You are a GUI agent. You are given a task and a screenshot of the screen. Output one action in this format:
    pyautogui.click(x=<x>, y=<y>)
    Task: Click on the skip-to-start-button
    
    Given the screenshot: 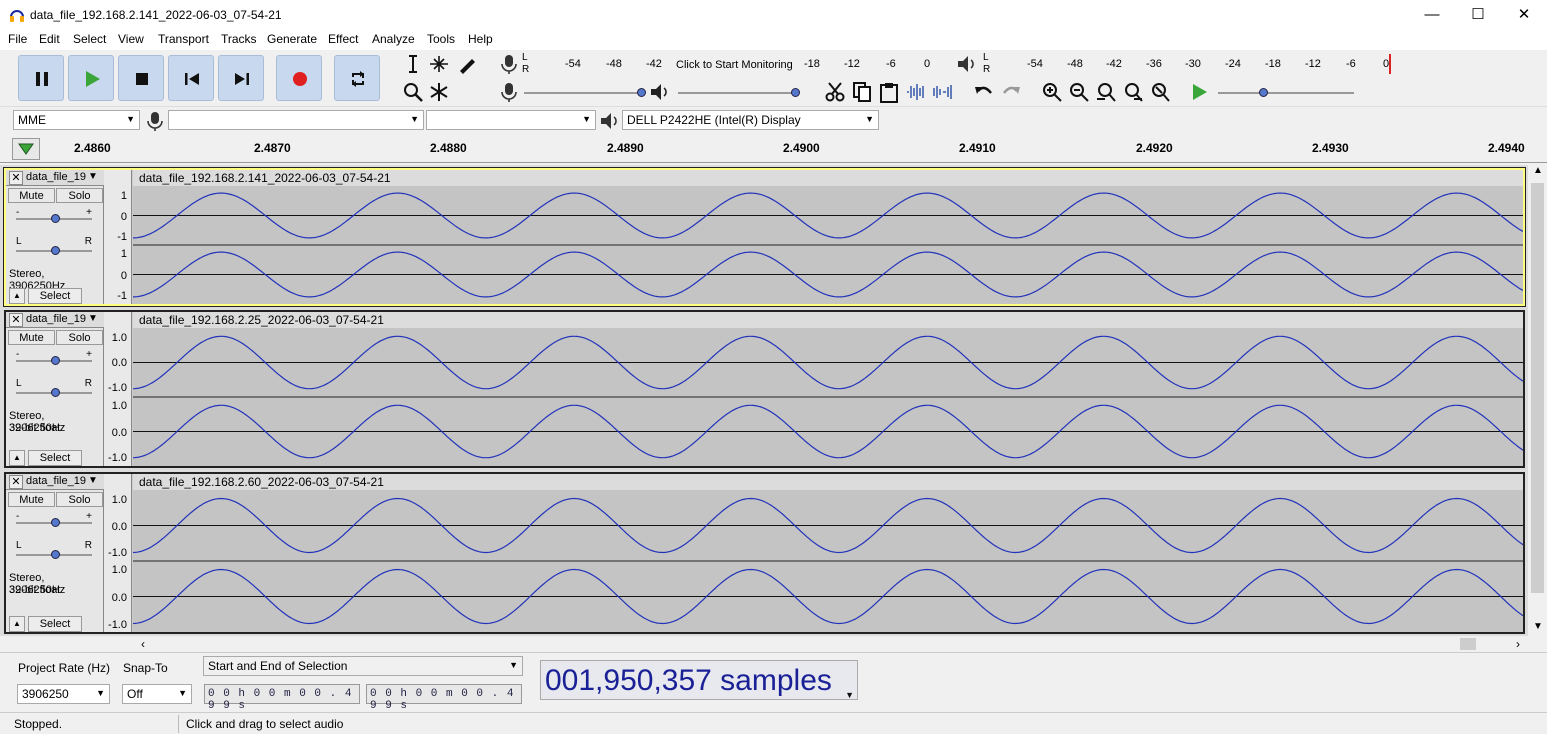 What is the action you would take?
    pyautogui.click(x=191, y=78)
    